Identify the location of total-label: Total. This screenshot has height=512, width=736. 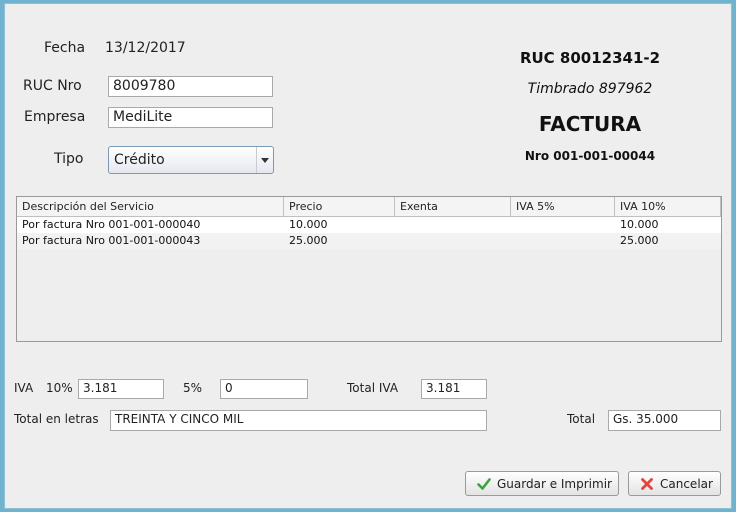
(581, 419).